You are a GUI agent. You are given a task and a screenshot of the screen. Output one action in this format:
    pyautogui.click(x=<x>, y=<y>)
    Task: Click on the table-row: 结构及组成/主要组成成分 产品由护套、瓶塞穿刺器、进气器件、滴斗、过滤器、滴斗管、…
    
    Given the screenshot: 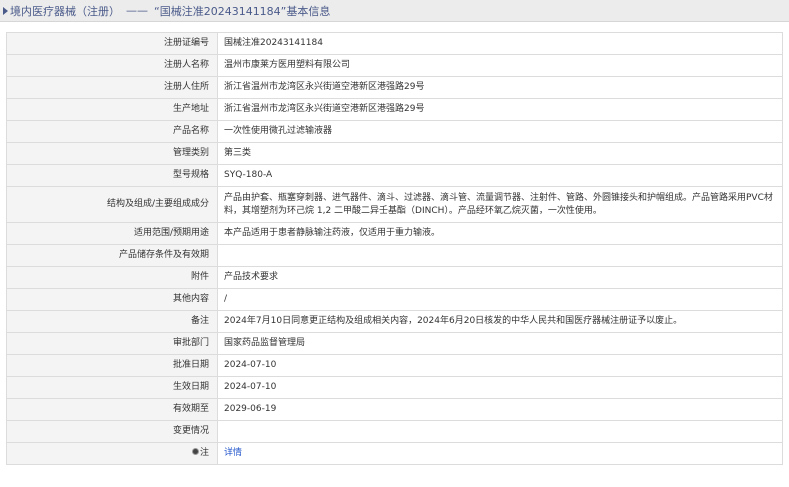 What is the action you would take?
    pyautogui.click(x=394, y=204)
    